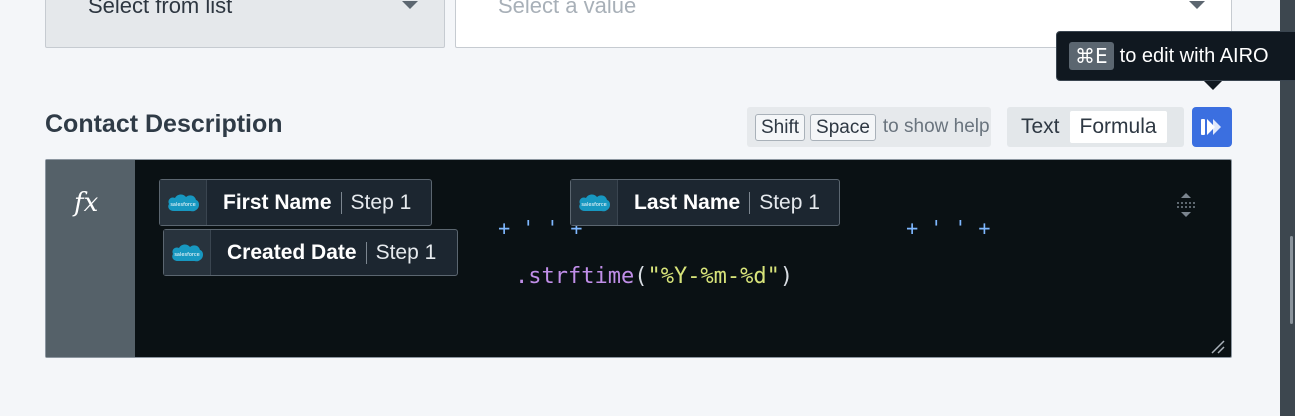  I want to click on field-chip-last-name: salesforce Last Name Step 1, so click(705, 202).